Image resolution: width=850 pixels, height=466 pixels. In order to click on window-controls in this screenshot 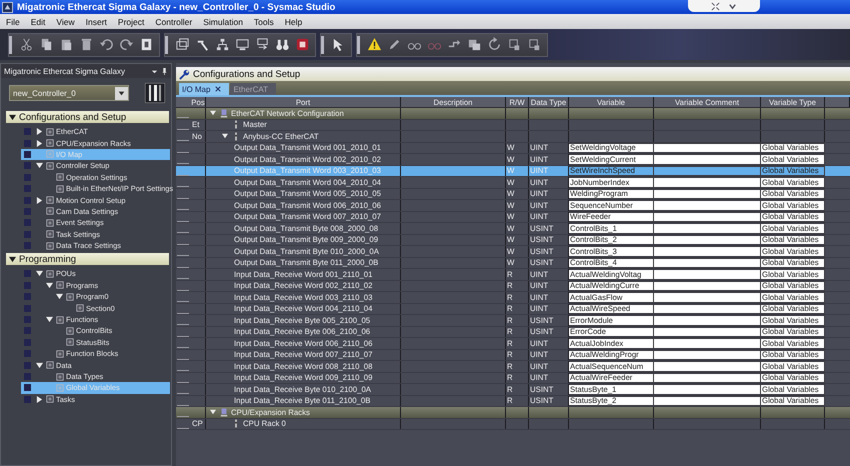, I will do `click(724, 6)`.